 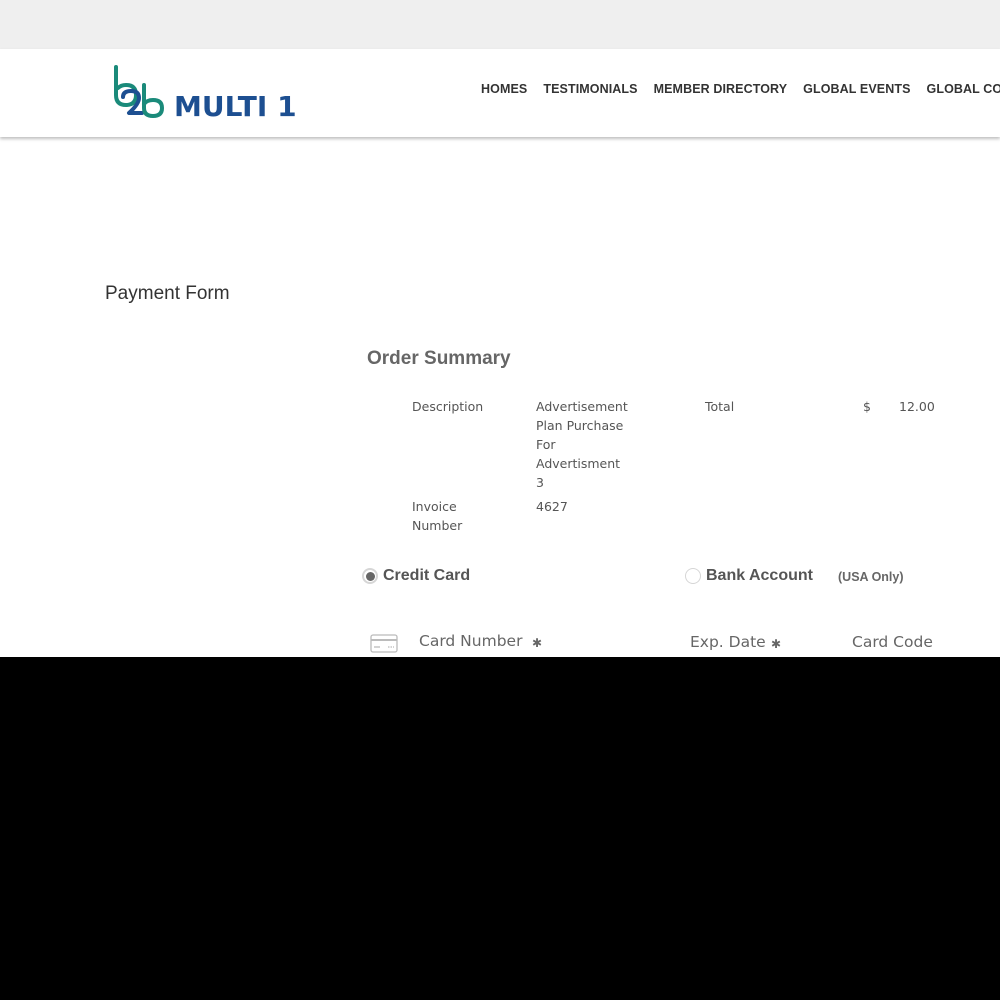 I want to click on credit-card-radio, so click(x=370, y=576).